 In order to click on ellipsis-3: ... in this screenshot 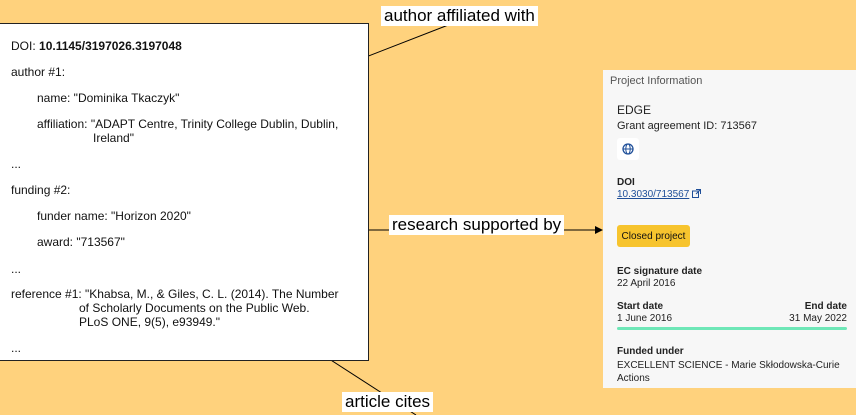, I will do `click(16, 348)`.